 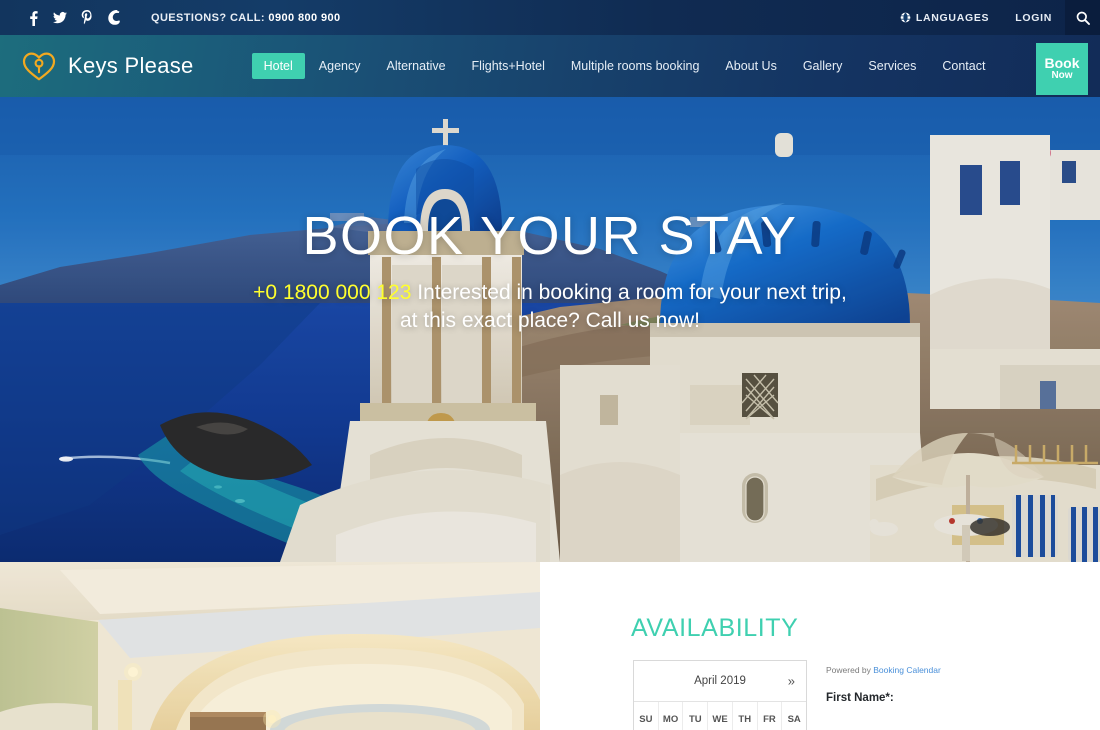 What do you see at coordinates (114, 18) in the screenshot?
I see `tumblr-icon` at bounding box center [114, 18].